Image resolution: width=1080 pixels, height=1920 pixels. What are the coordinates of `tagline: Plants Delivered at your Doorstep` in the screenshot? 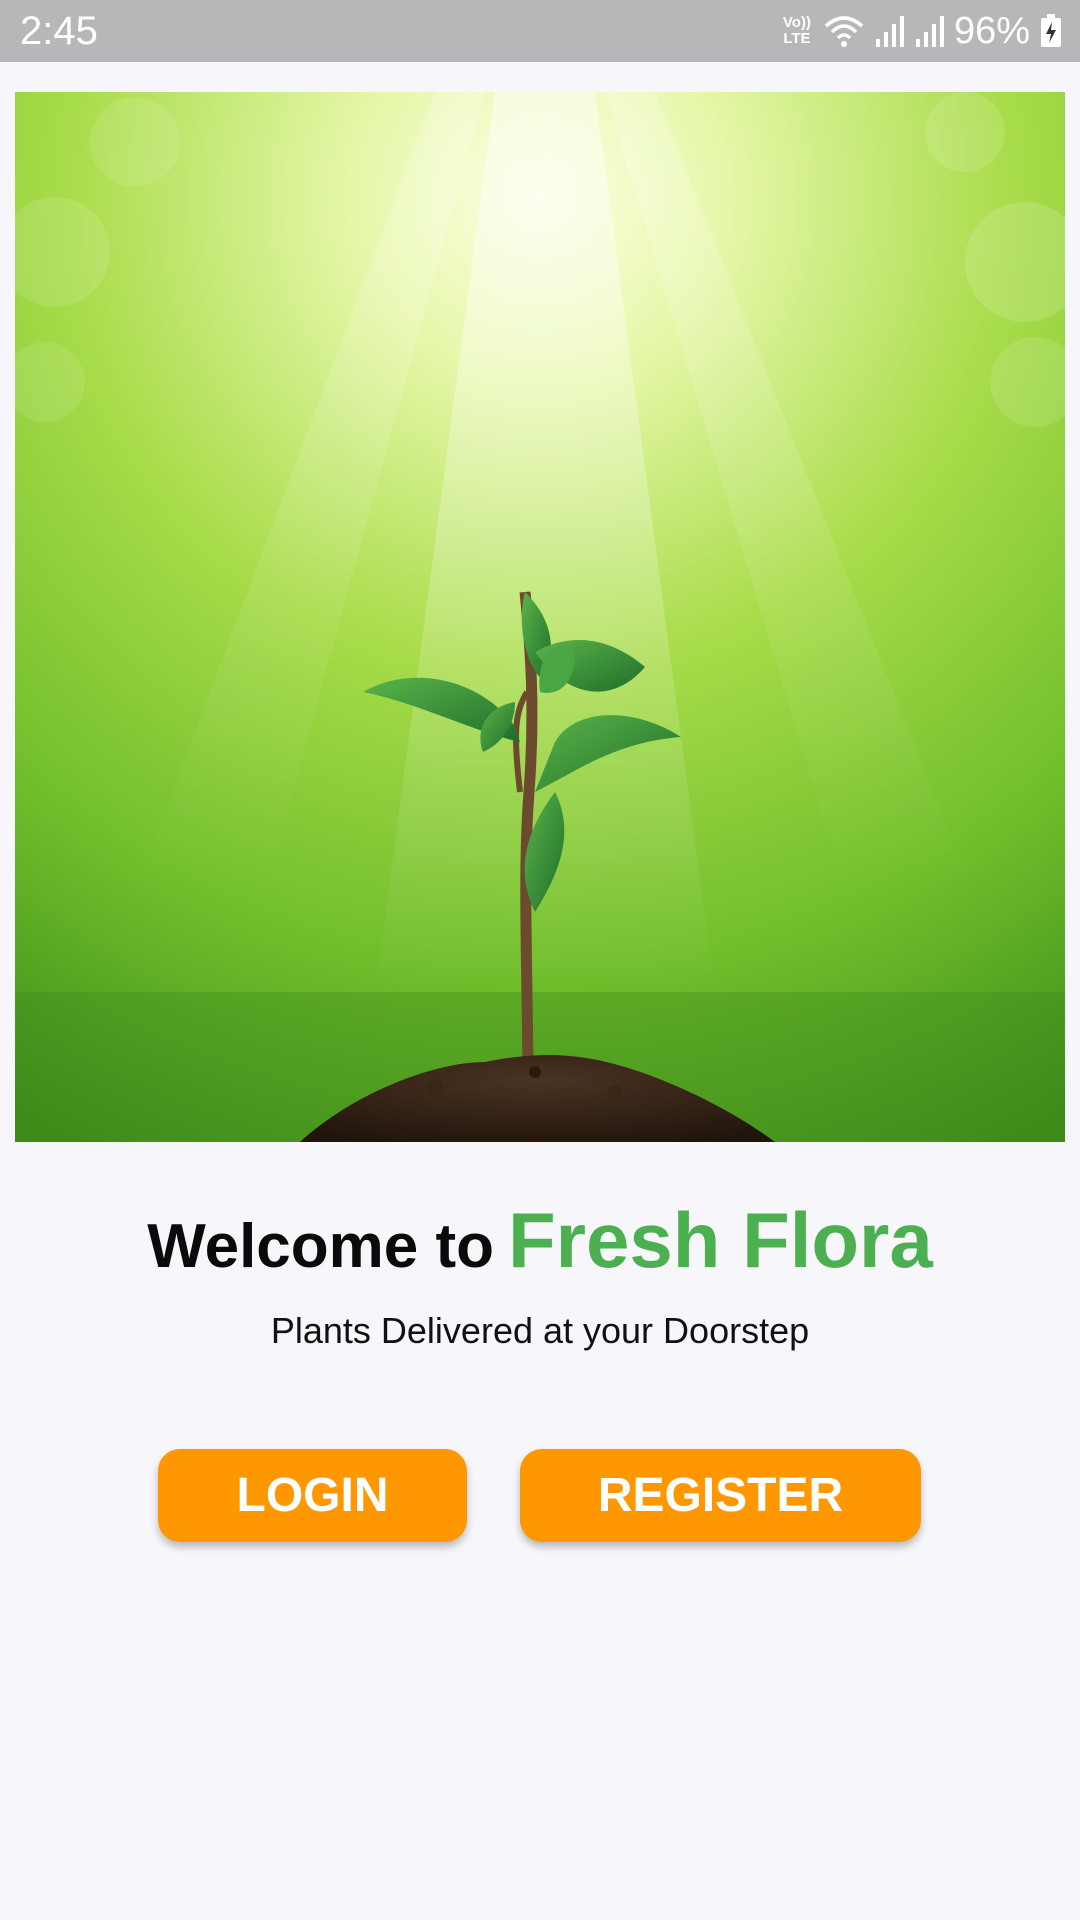 It's located at (540, 1330).